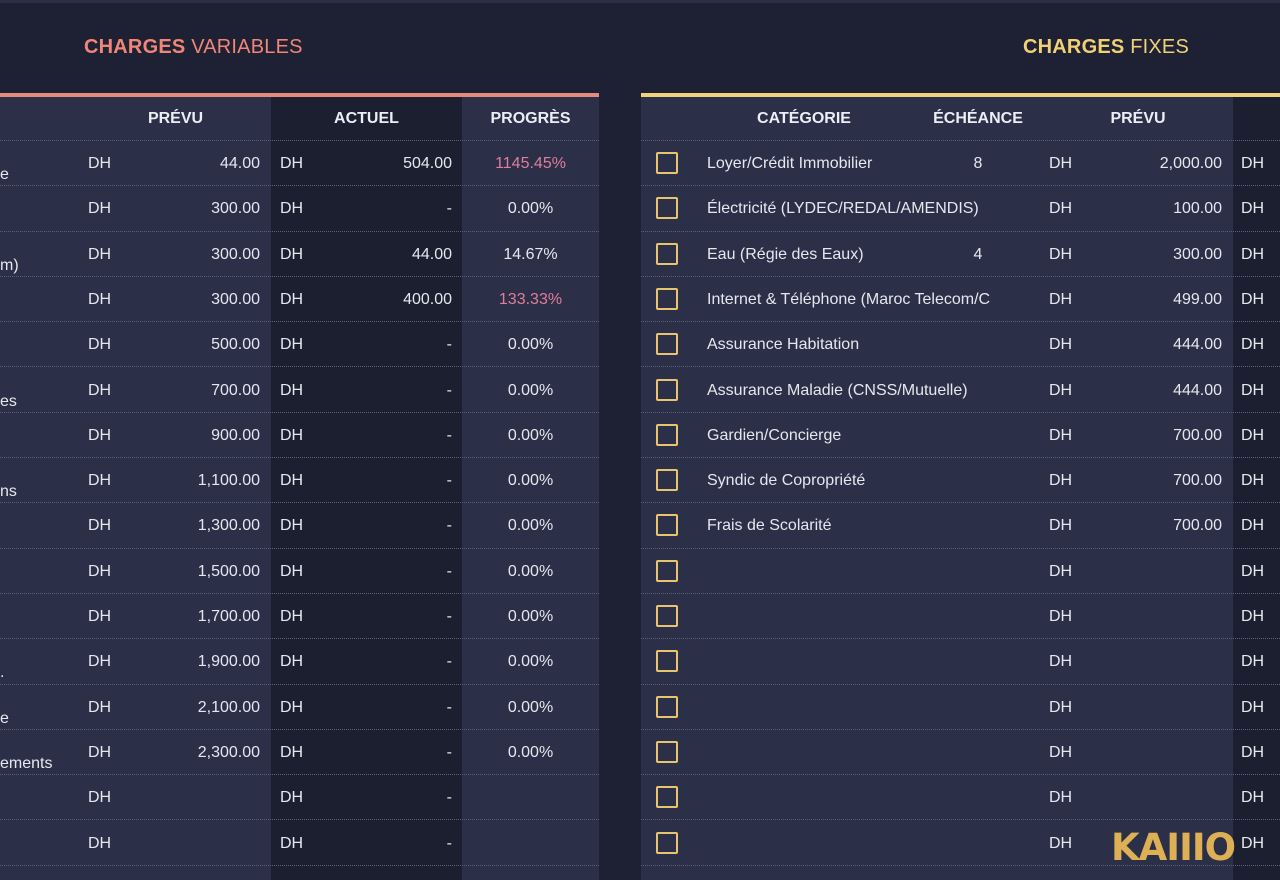 Image resolution: width=1280 pixels, height=880 pixels. I want to click on table-row: . DH 1,900.00 DH - 0.00%, so click(299, 662).